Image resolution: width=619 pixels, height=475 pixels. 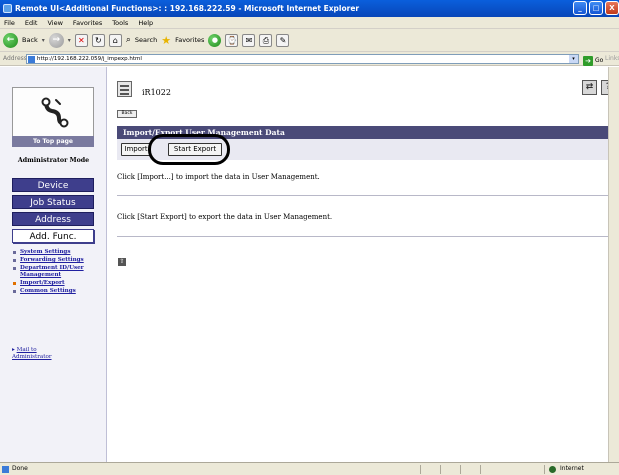 What do you see at coordinates (10, 40) in the screenshot?
I see `back-arrow-icon: ←` at bounding box center [10, 40].